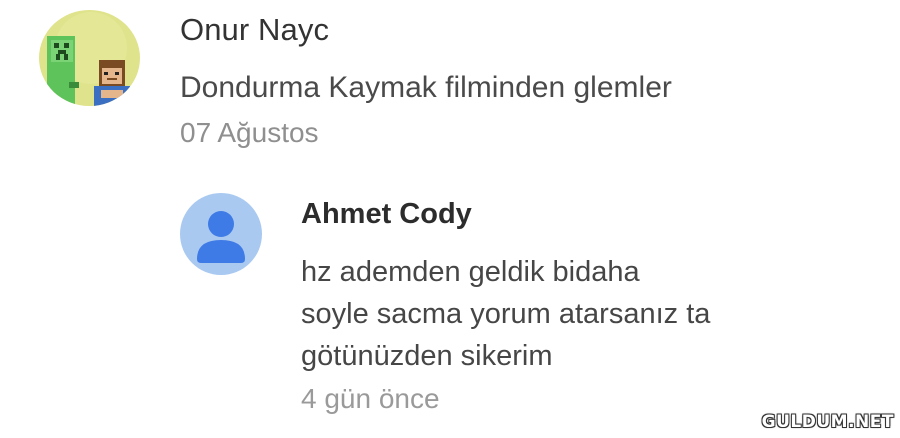 Image resolution: width=900 pixels, height=438 pixels. I want to click on reply-text-line: götünüzden sikerim, so click(427, 356).